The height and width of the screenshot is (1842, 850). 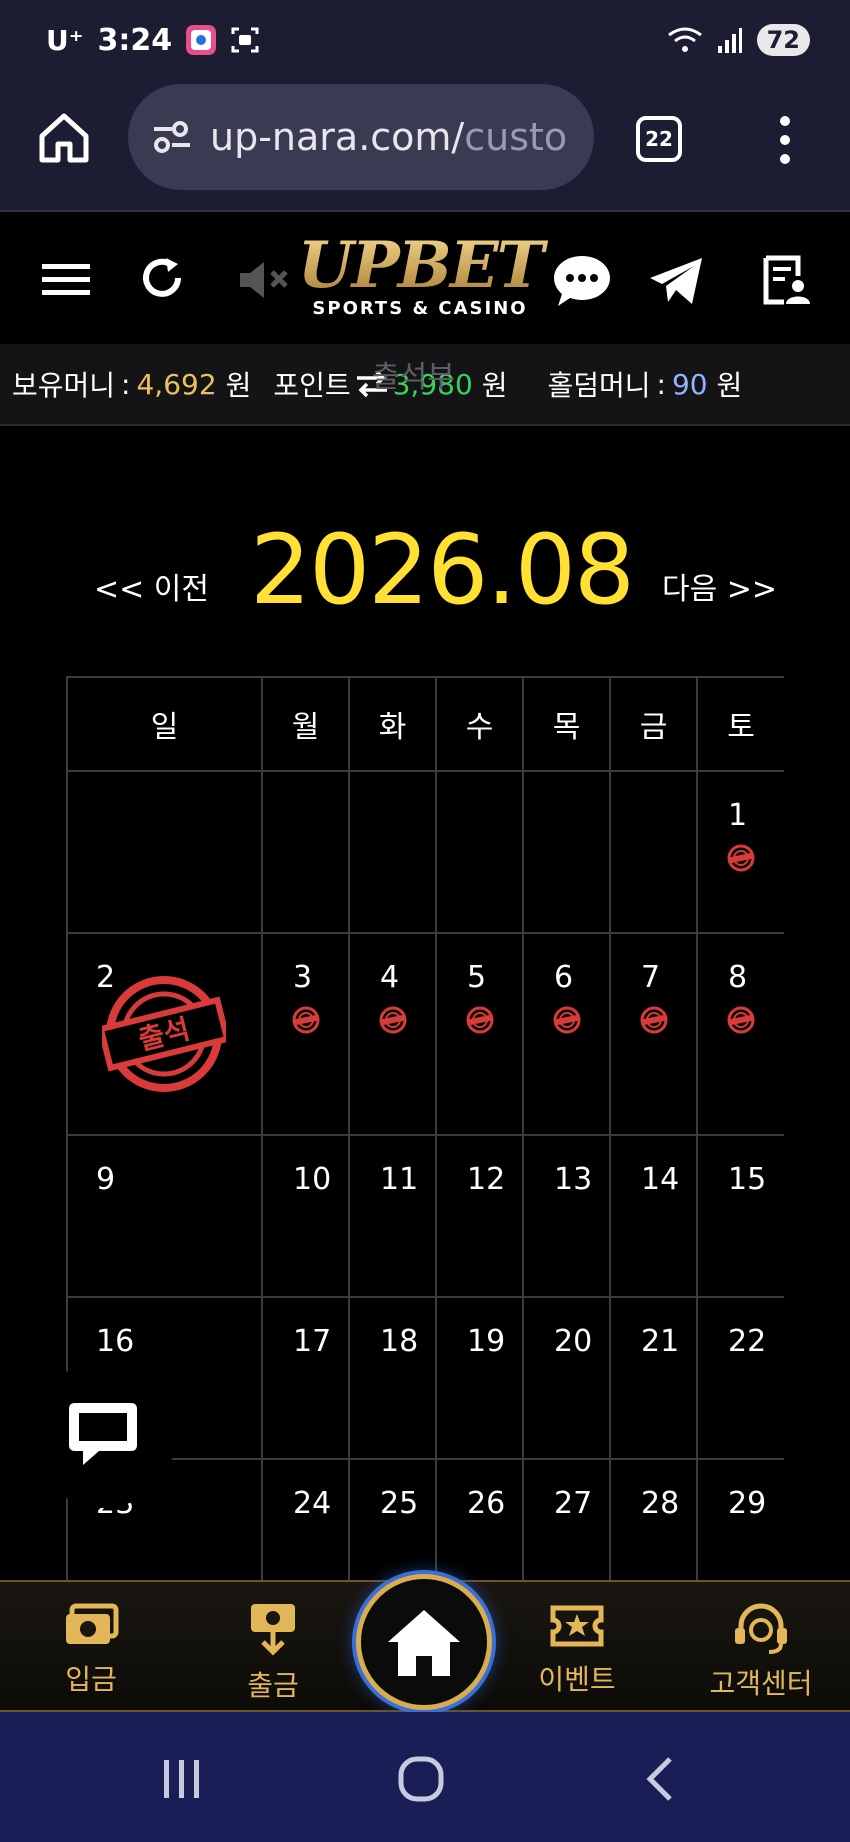 I want to click on day-cell: 9, so click(x=164, y=1216).